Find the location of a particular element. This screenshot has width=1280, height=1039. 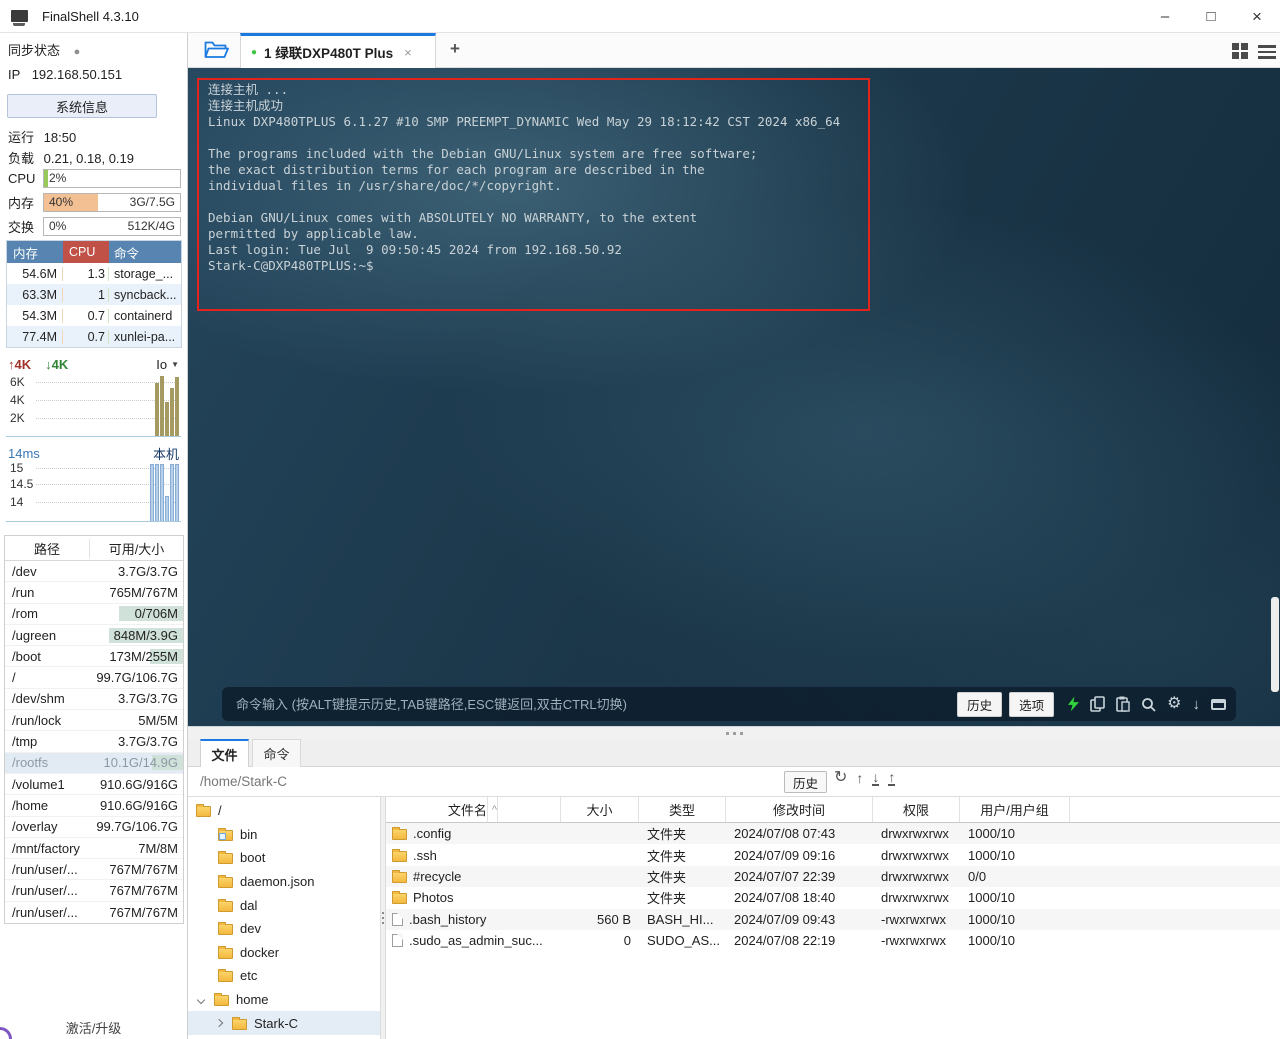

mount-row: /volume1 910.6G/916G is located at coordinates (94, 785).